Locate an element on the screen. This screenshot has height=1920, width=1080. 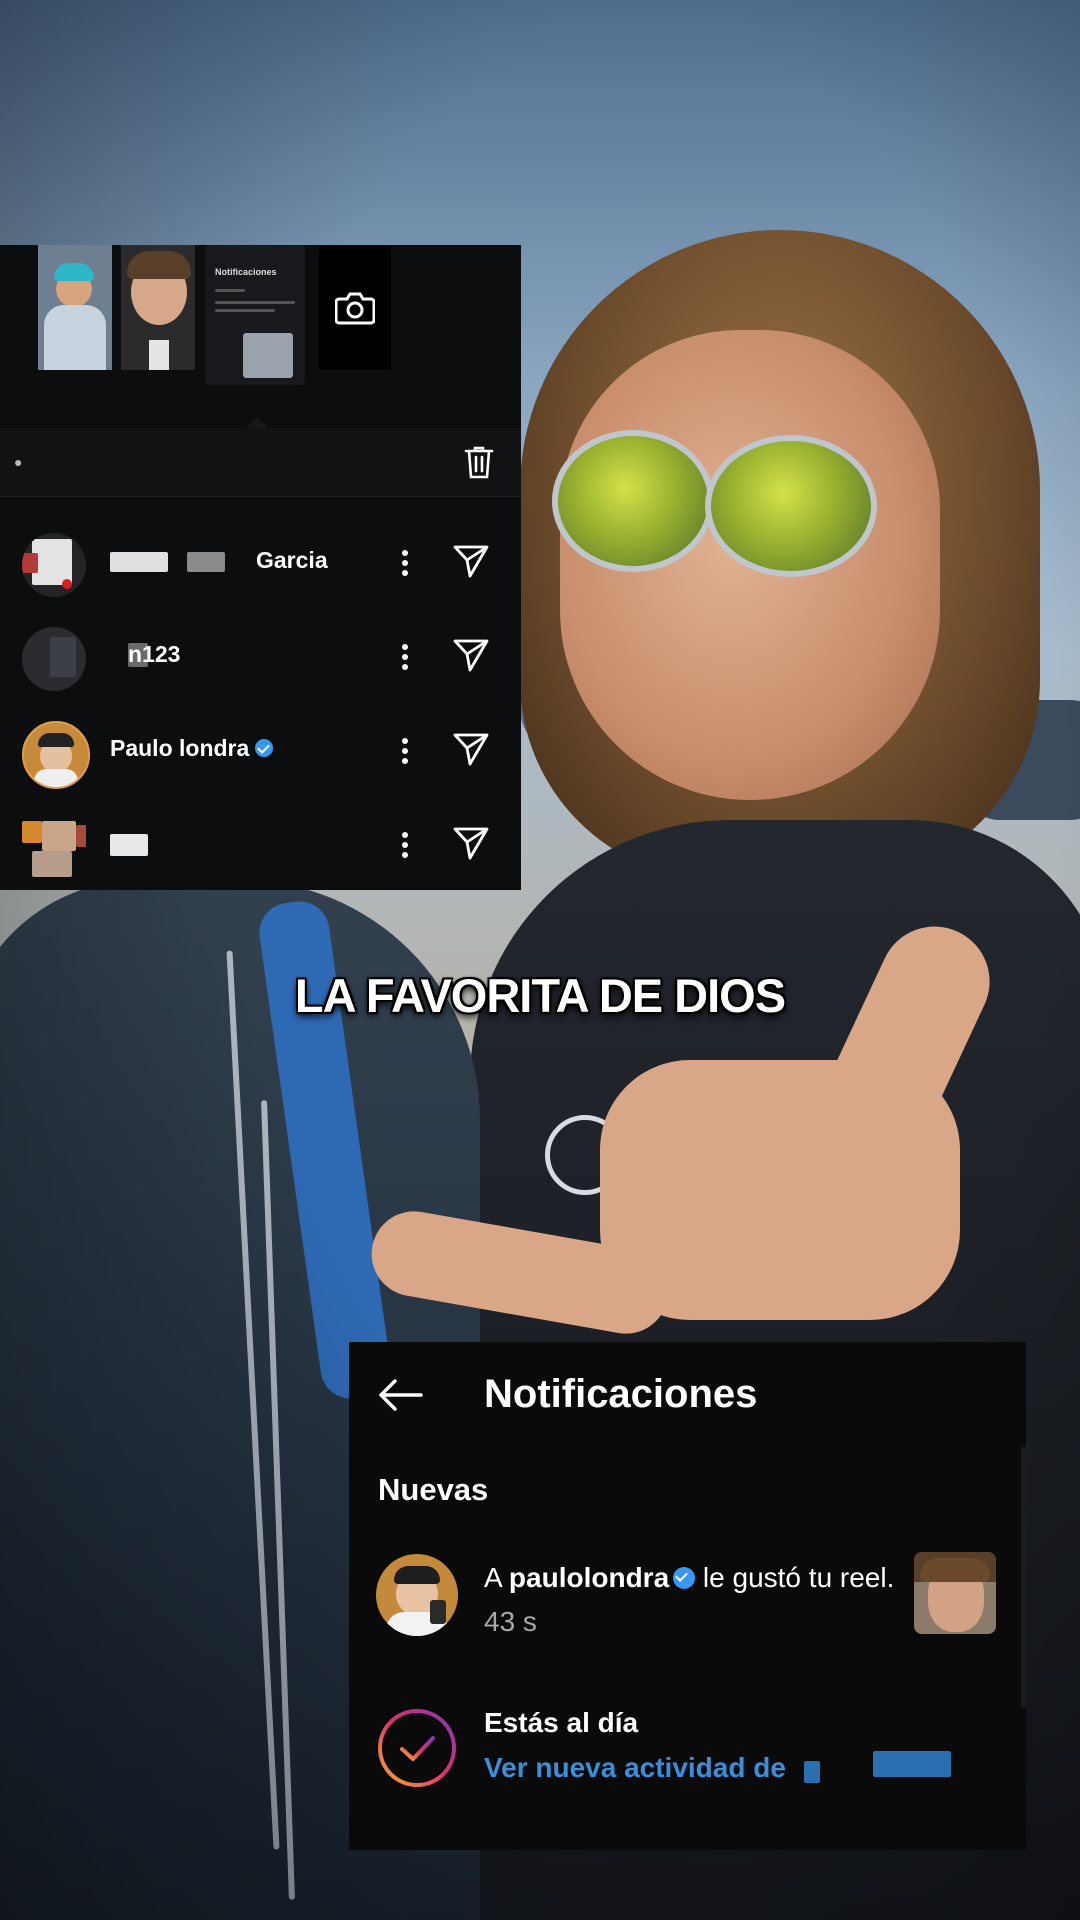
notification-text: A paulolondra le gustó tu reel. 43 s is located at coordinates (694, 1600).